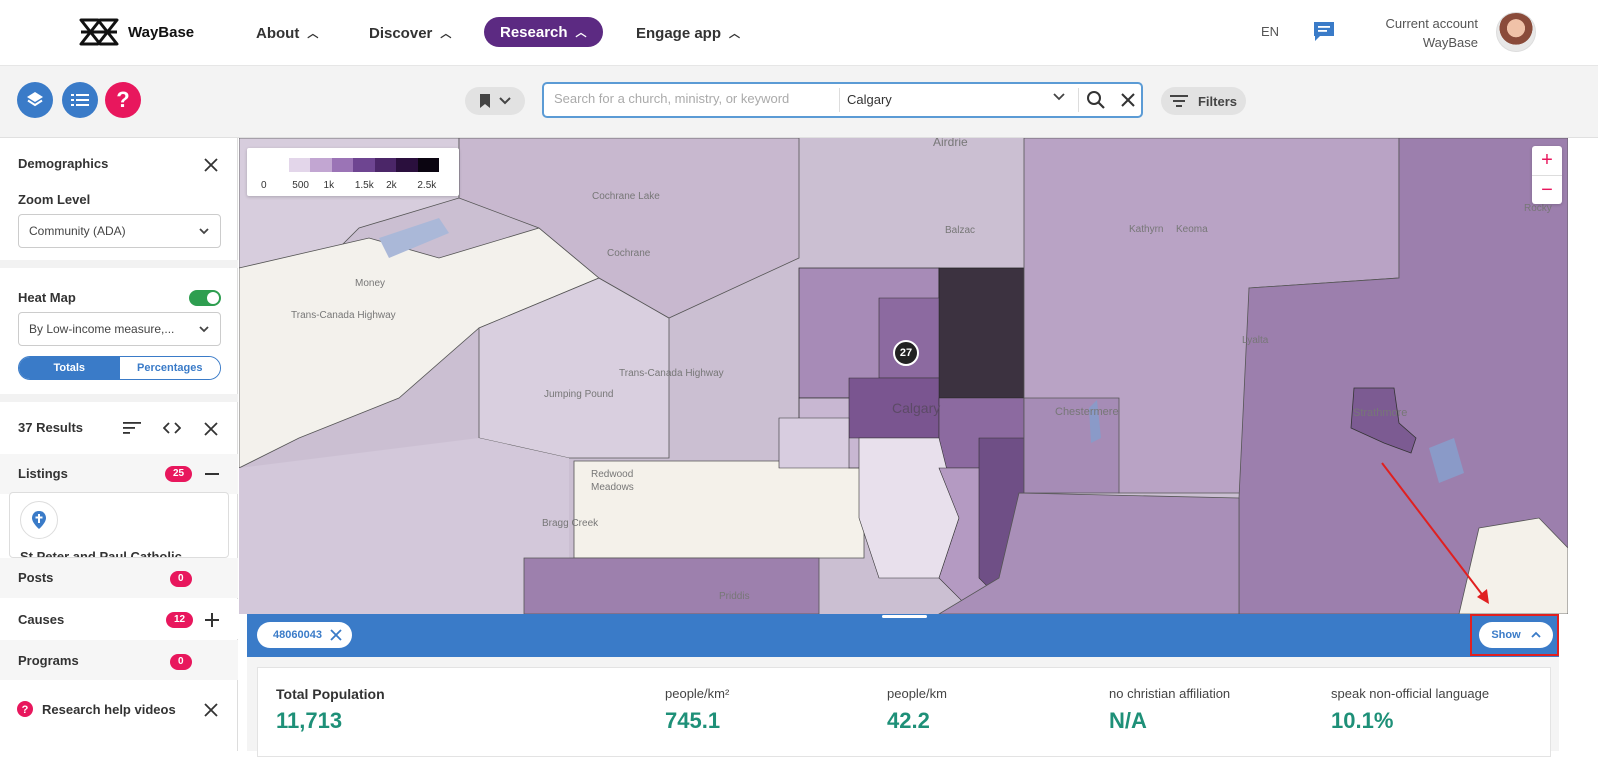  What do you see at coordinates (181, 579) in the screenshot?
I see `posts-count-badge: 0` at bounding box center [181, 579].